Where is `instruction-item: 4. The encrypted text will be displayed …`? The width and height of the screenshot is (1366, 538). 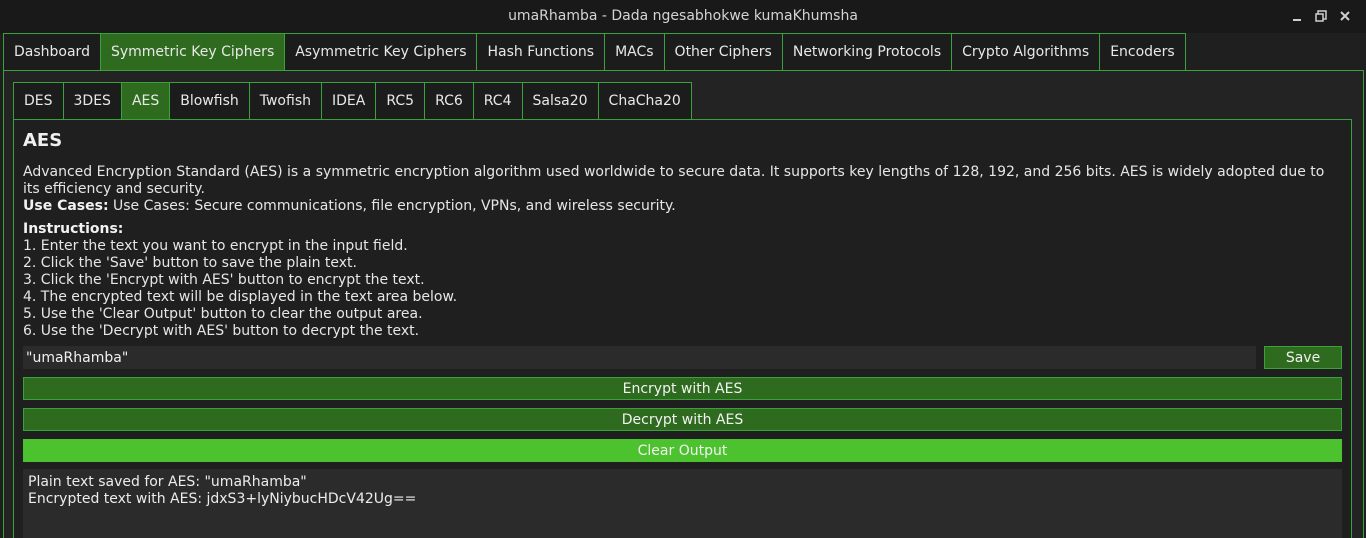
instruction-item: 4. The encrypted text will be displayed … is located at coordinates (240, 297).